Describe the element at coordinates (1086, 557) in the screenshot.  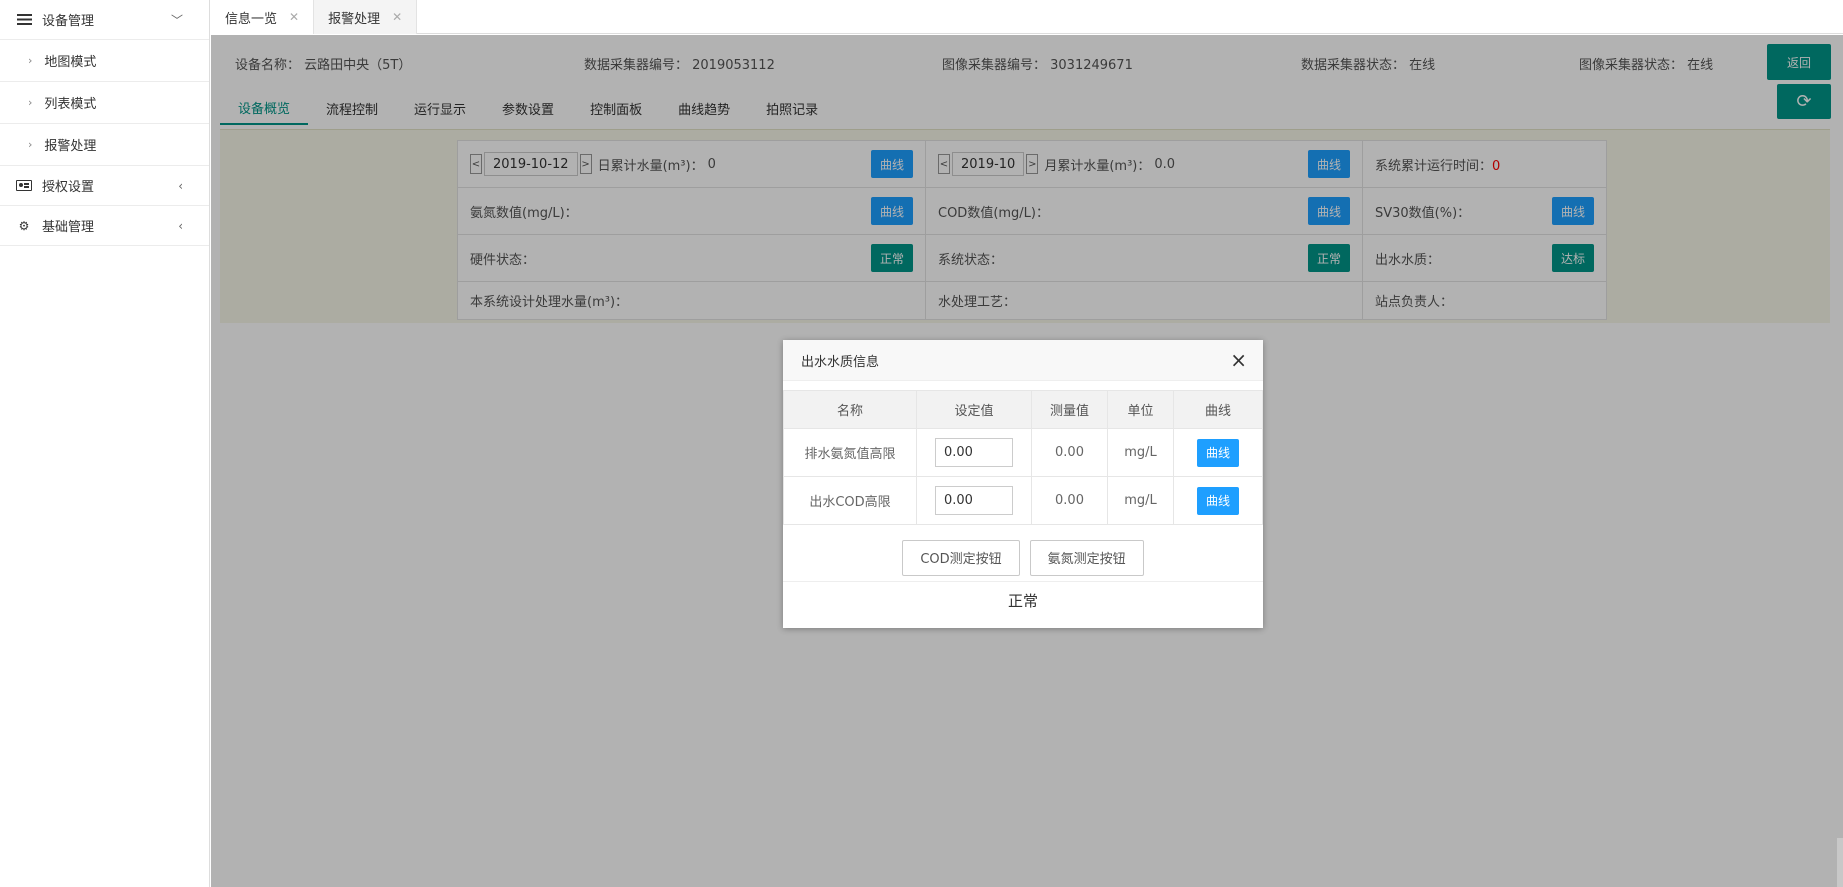
I see `ammonia-measure-button: 氨氮测定按钮` at that location.